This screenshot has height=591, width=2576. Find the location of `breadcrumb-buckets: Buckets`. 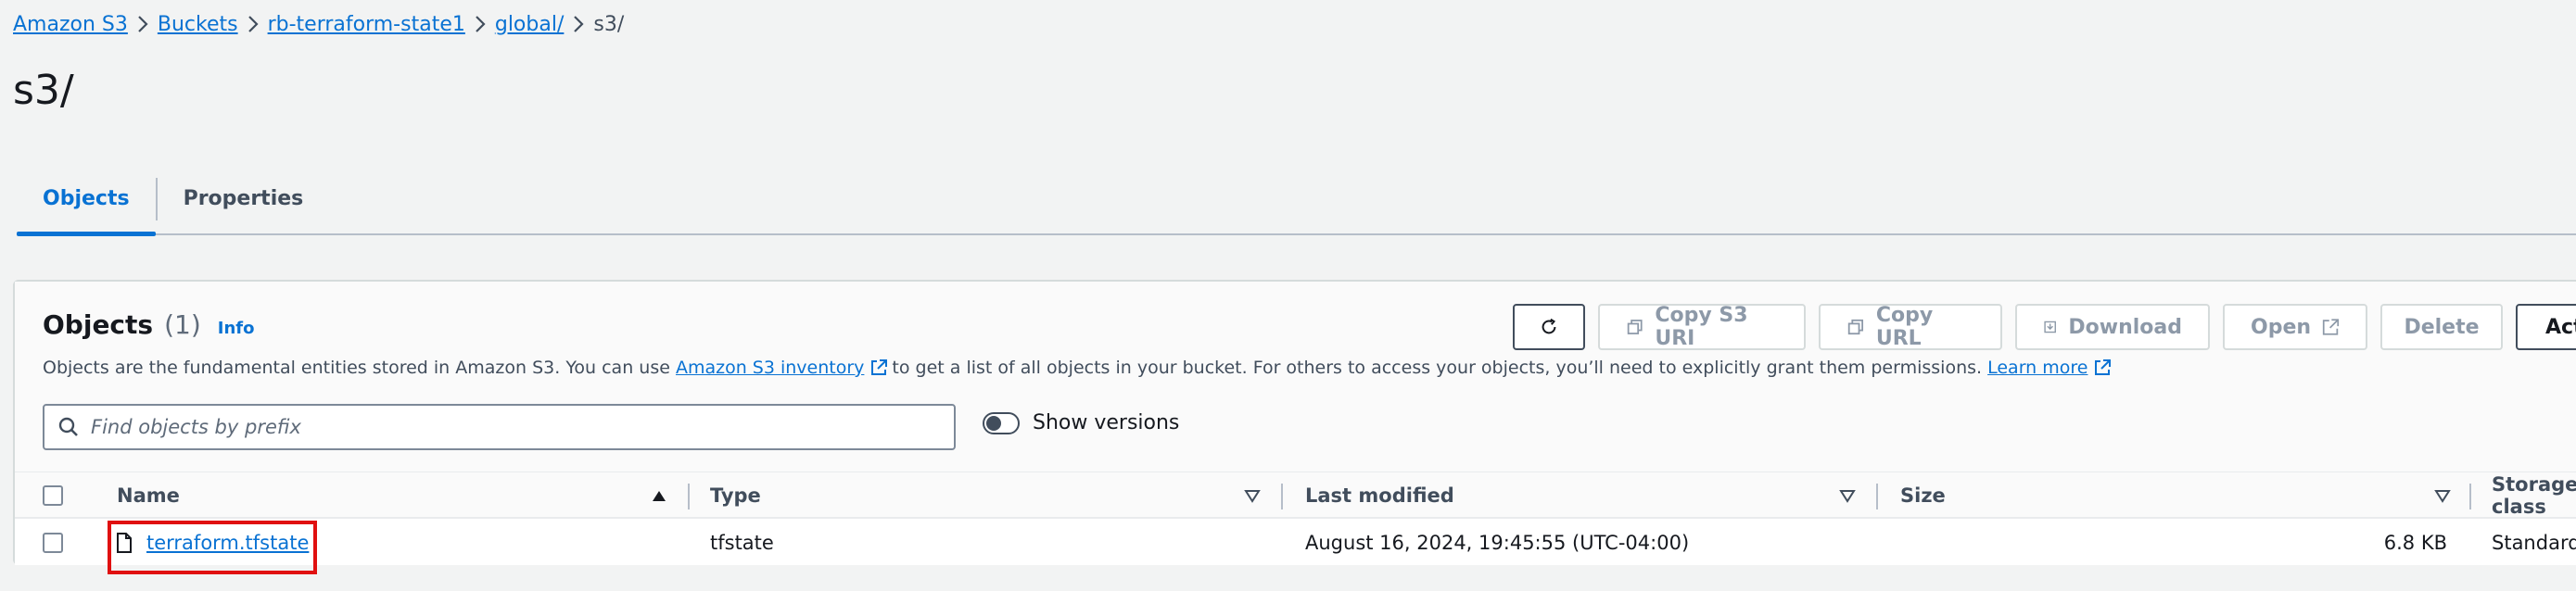

breadcrumb-buckets: Buckets is located at coordinates (198, 25).